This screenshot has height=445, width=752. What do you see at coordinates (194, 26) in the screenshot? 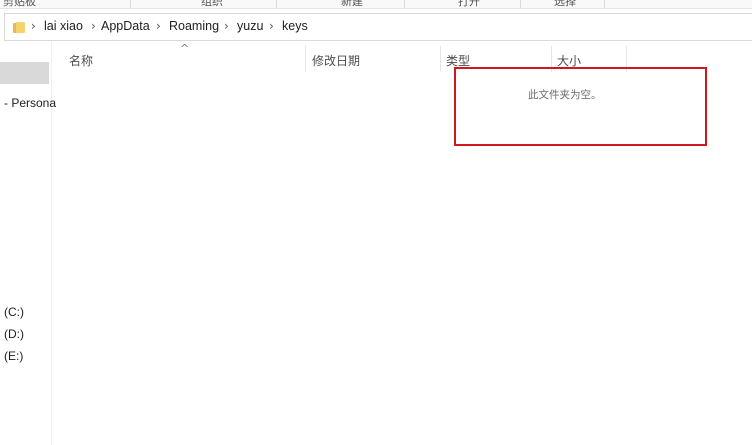
I see `breadcrumb-roaming: Roaming` at bounding box center [194, 26].